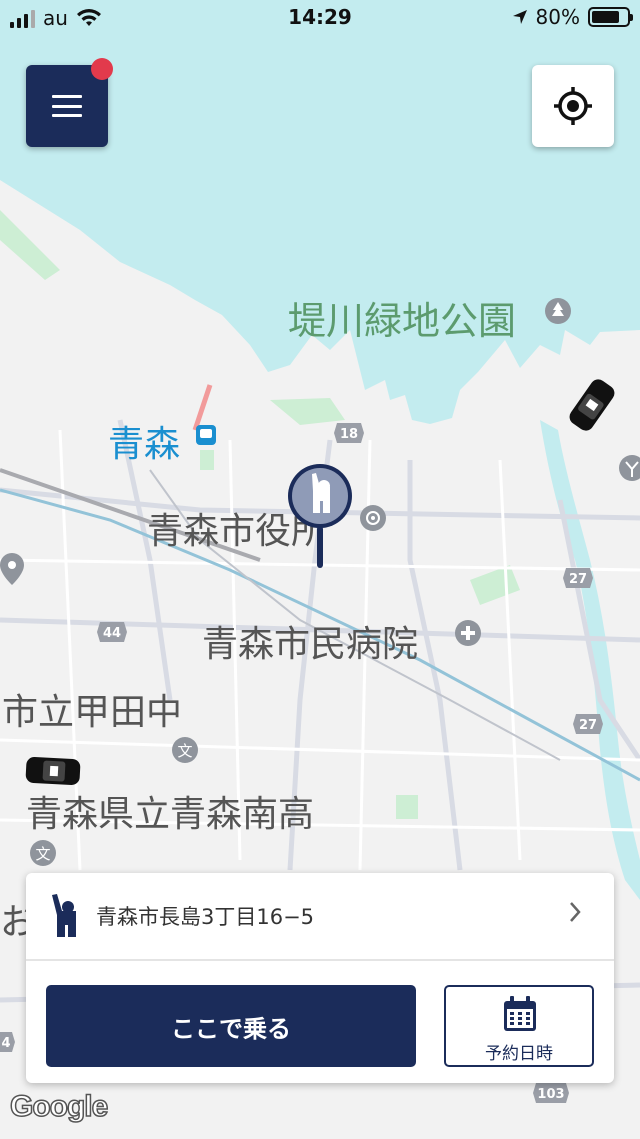  Describe the element at coordinates (349, 434) in the screenshot. I see `road-shield-18: 18` at that location.